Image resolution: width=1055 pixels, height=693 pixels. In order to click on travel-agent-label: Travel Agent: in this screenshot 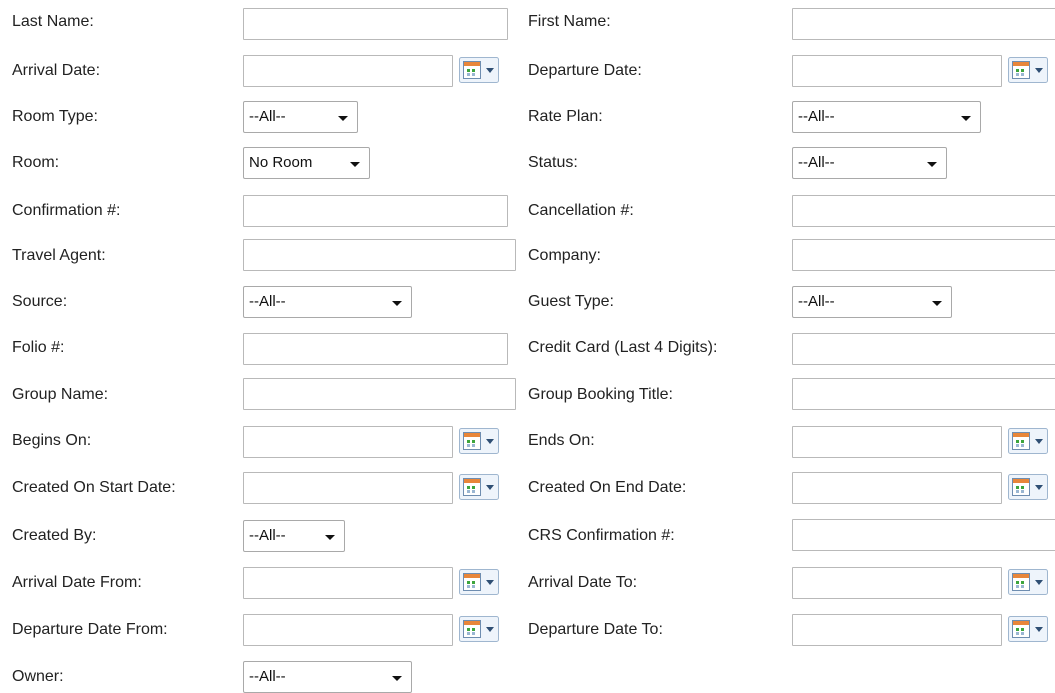, I will do `click(59, 255)`.